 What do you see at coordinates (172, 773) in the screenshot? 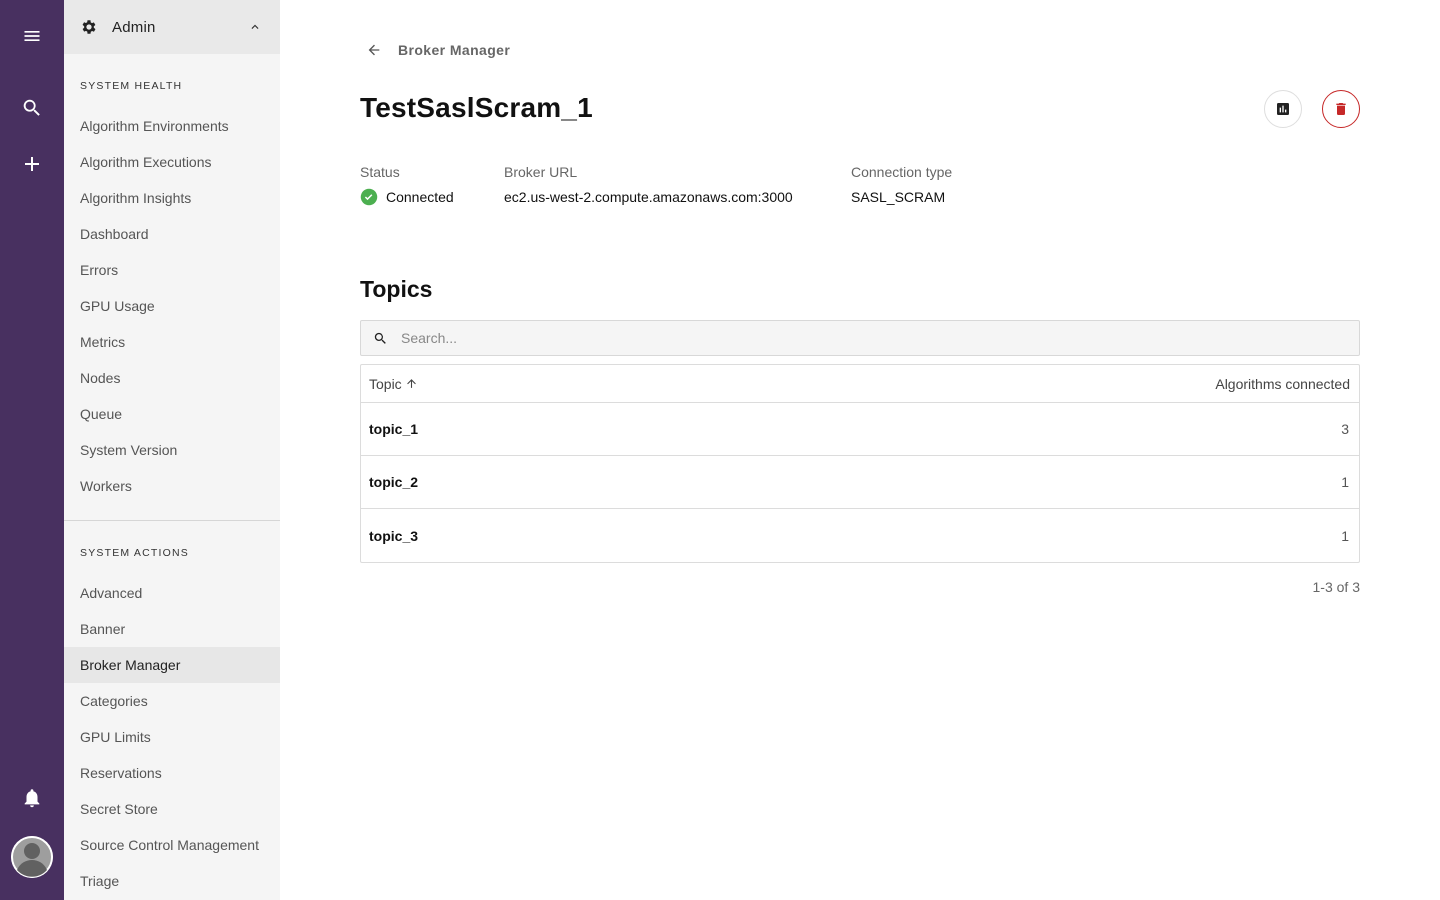
I see `sidebar-item-reservations: Reservations` at bounding box center [172, 773].